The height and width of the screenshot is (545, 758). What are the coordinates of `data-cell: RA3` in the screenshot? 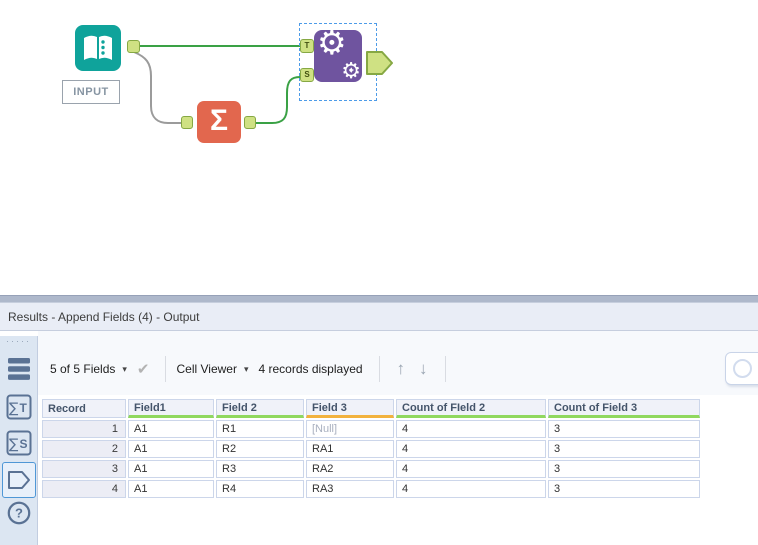 It's located at (350, 489).